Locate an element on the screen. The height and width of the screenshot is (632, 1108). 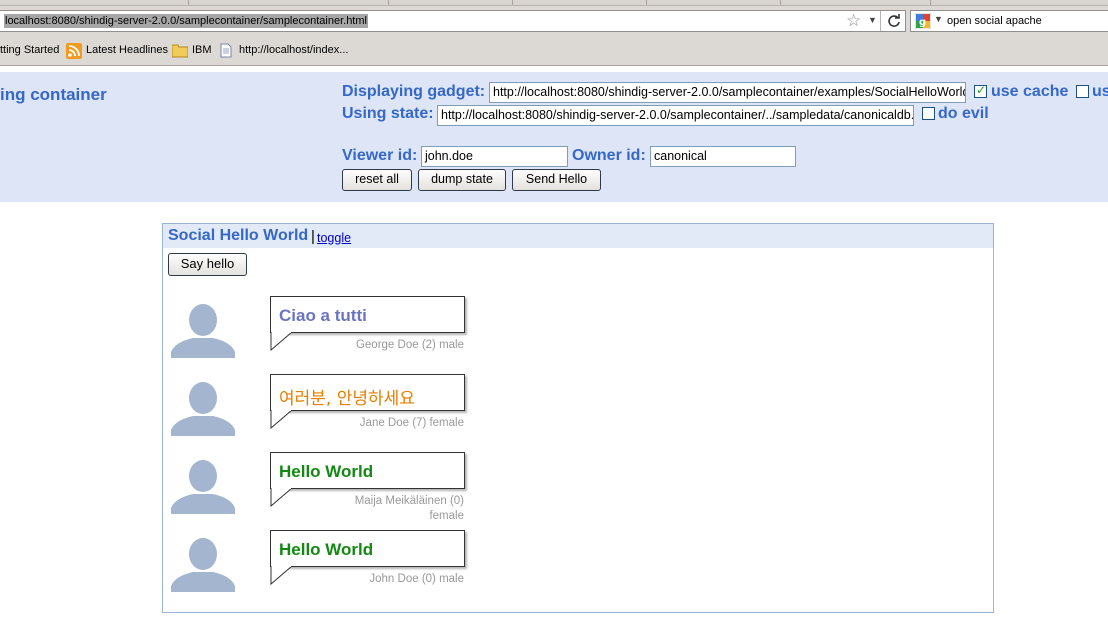
message-sender: Maija Meikäläinen (0) female is located at coordinates (409, 508).